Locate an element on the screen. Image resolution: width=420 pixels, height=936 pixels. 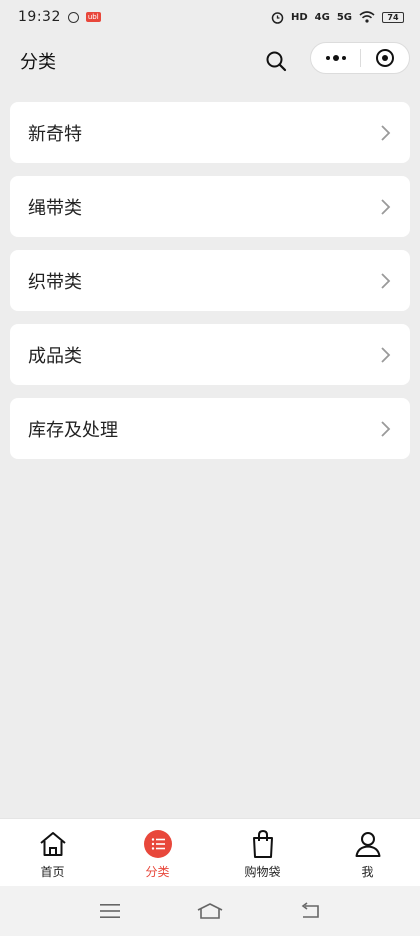
menu-button is located at coordinates (110, 911).